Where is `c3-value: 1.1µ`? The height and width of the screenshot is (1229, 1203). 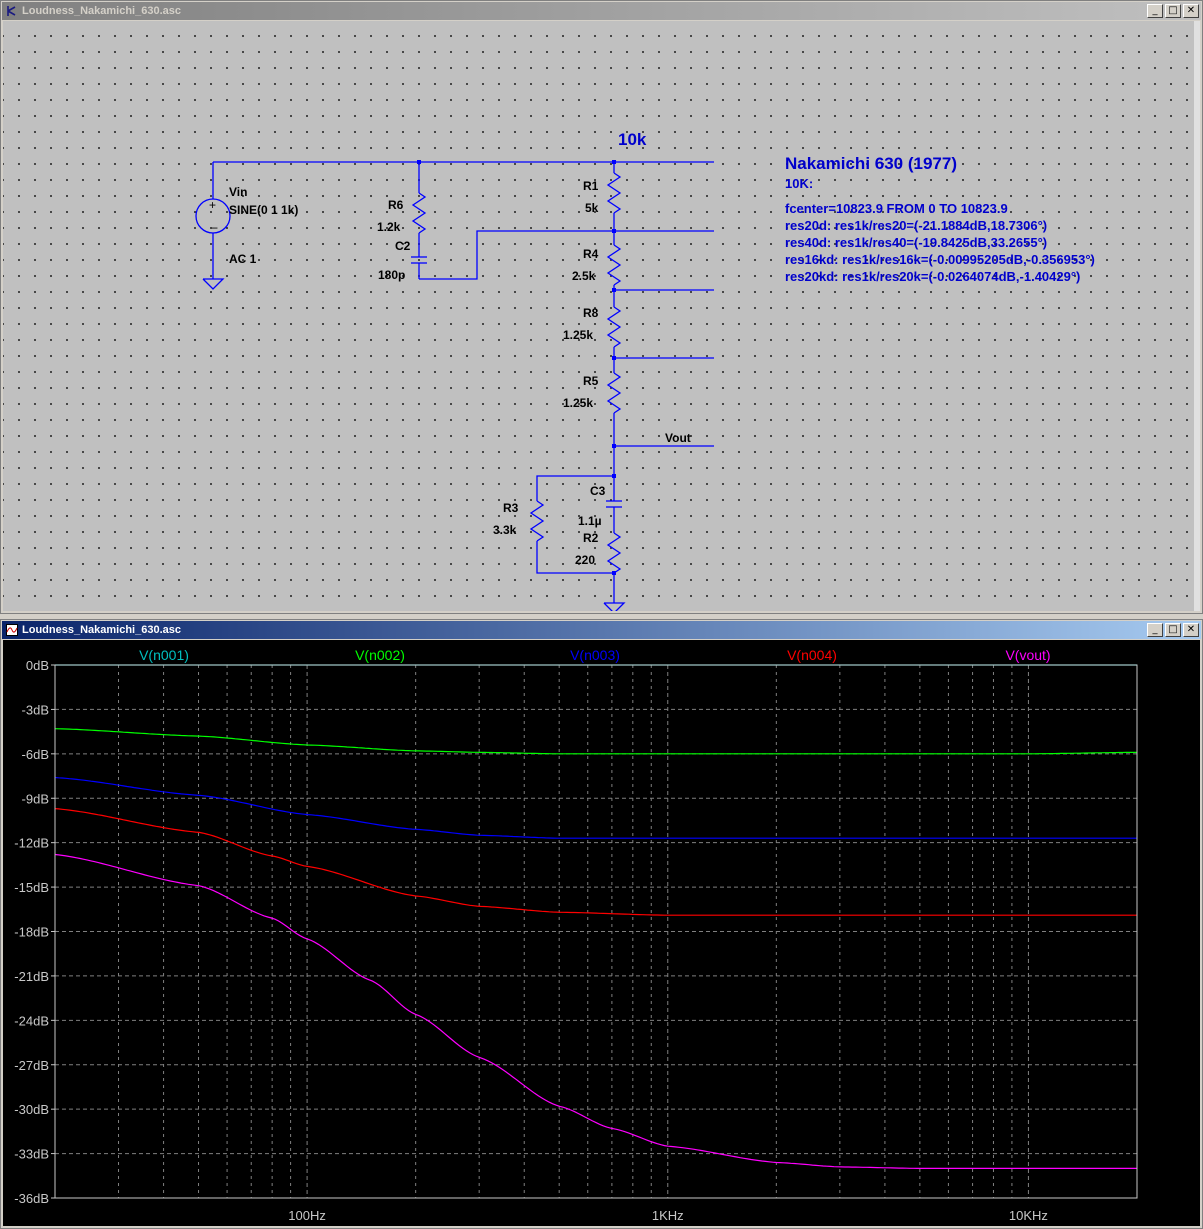 c3-value: 1.1µ is located at coordinates (590, 521).